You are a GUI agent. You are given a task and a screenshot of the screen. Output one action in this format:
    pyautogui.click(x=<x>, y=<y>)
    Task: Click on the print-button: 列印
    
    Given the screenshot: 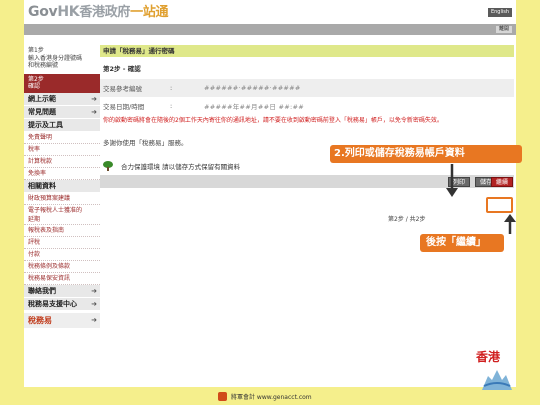 What is the action you would take?
    pyautogui.click(x=459, y=182)
    